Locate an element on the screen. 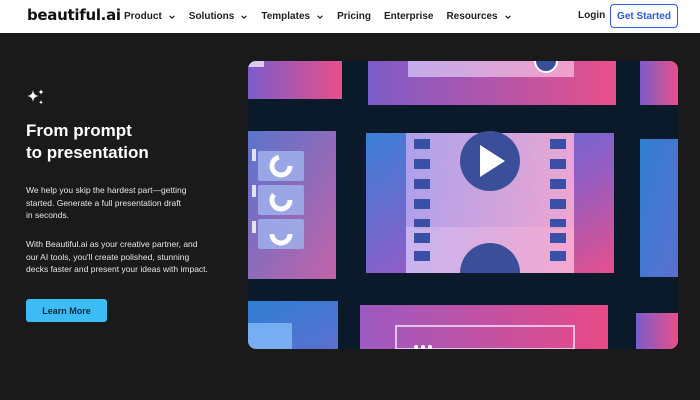  headline-line: to presentation is located at coordinates (87, 152).